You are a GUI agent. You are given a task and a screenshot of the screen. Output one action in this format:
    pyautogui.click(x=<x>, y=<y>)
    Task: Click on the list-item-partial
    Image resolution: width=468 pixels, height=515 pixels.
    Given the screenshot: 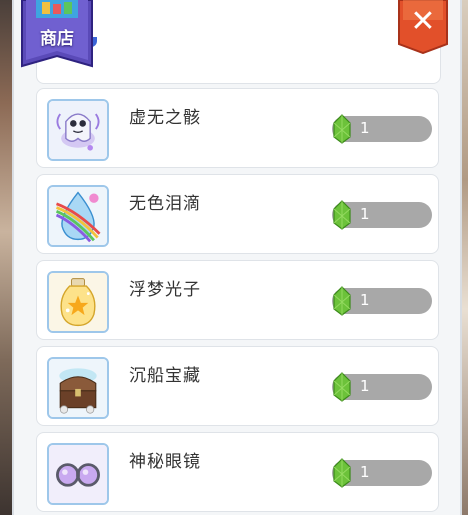 What is the action you would take?
    pyautogui.click(x=238, y=42)
    